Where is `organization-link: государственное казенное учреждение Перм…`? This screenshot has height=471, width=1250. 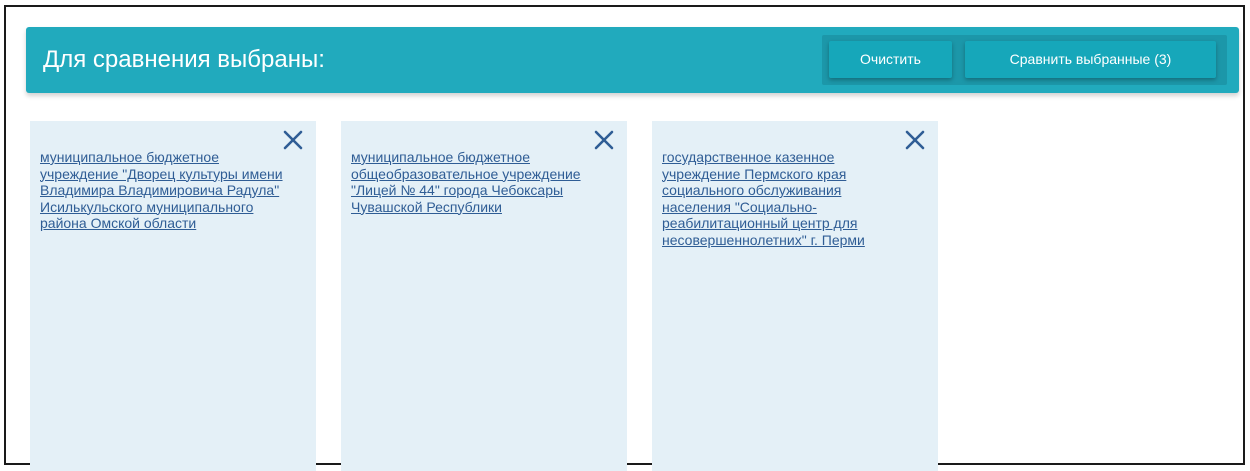 organization-link: государственное казенное учреждение Перм… is located at coordinates (787, 198).